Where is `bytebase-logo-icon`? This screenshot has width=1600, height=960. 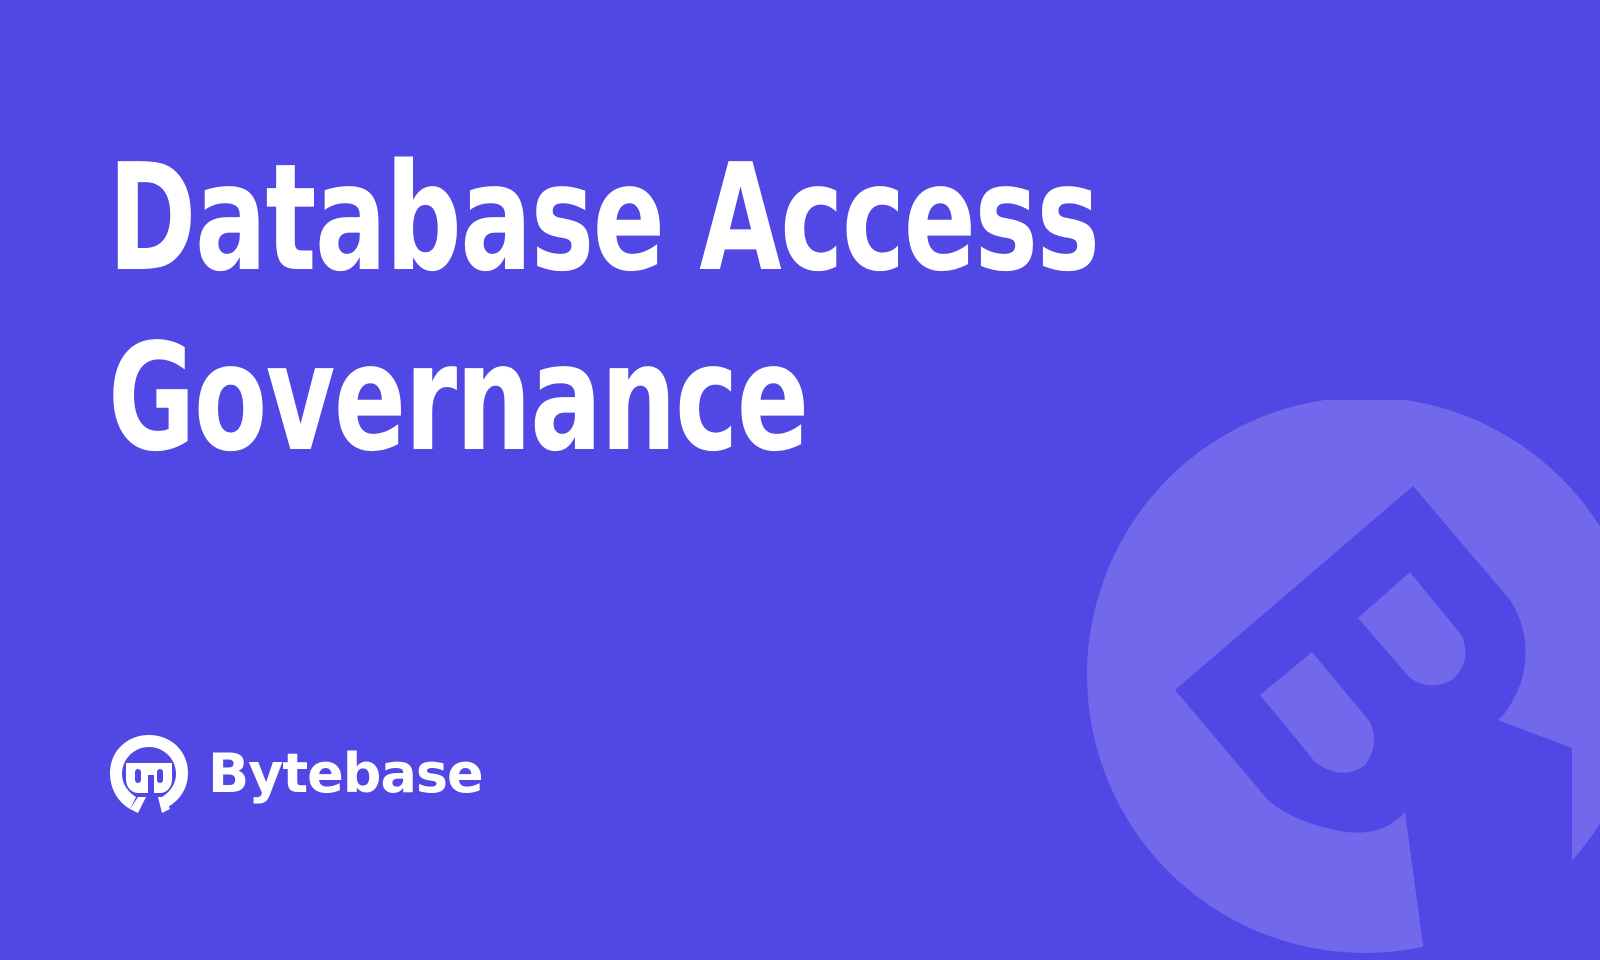
bytebase-logo-icon is located at coordinates (149, 774).